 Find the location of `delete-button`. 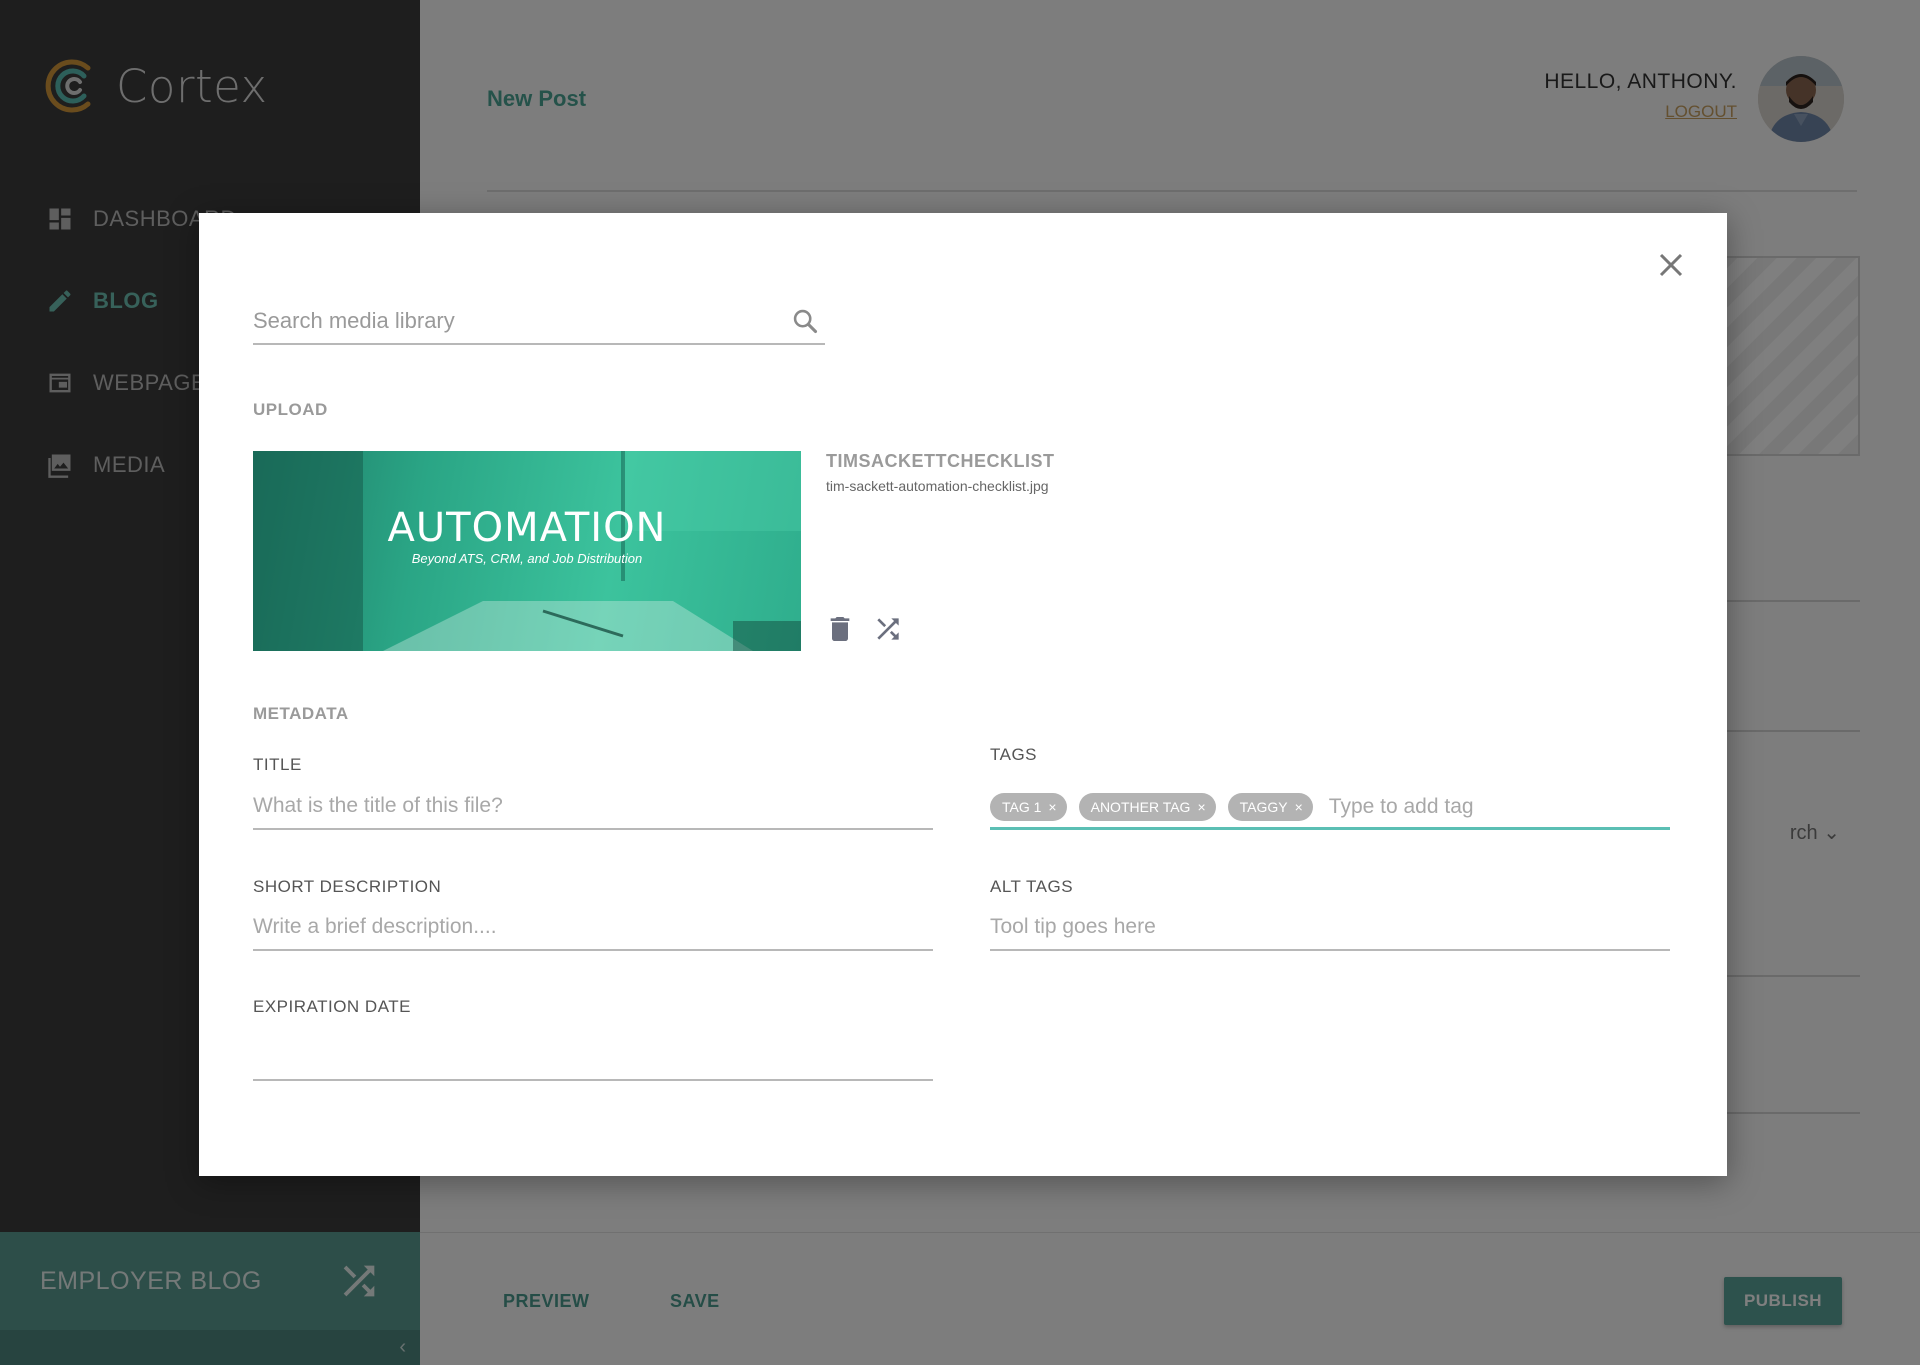

delete-button is located at coordinates (840, 629).